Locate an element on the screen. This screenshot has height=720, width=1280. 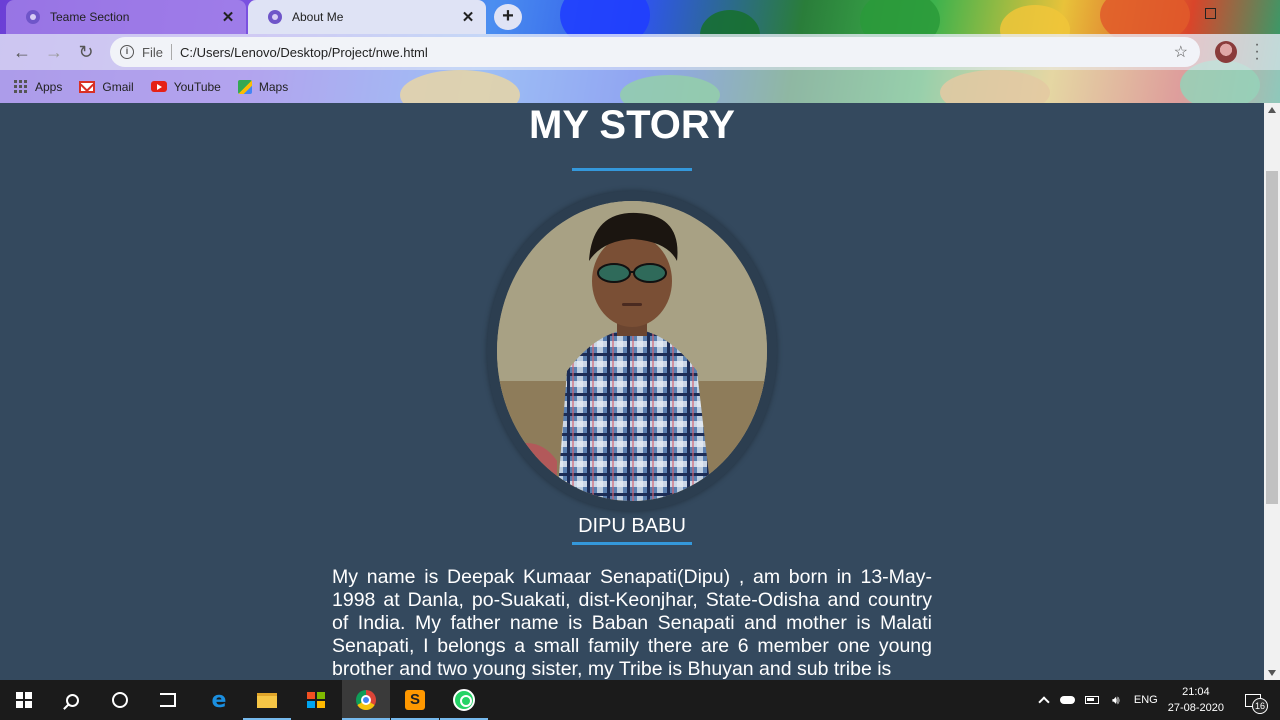
new-tab-button: + is located at coordinates (508, 17).